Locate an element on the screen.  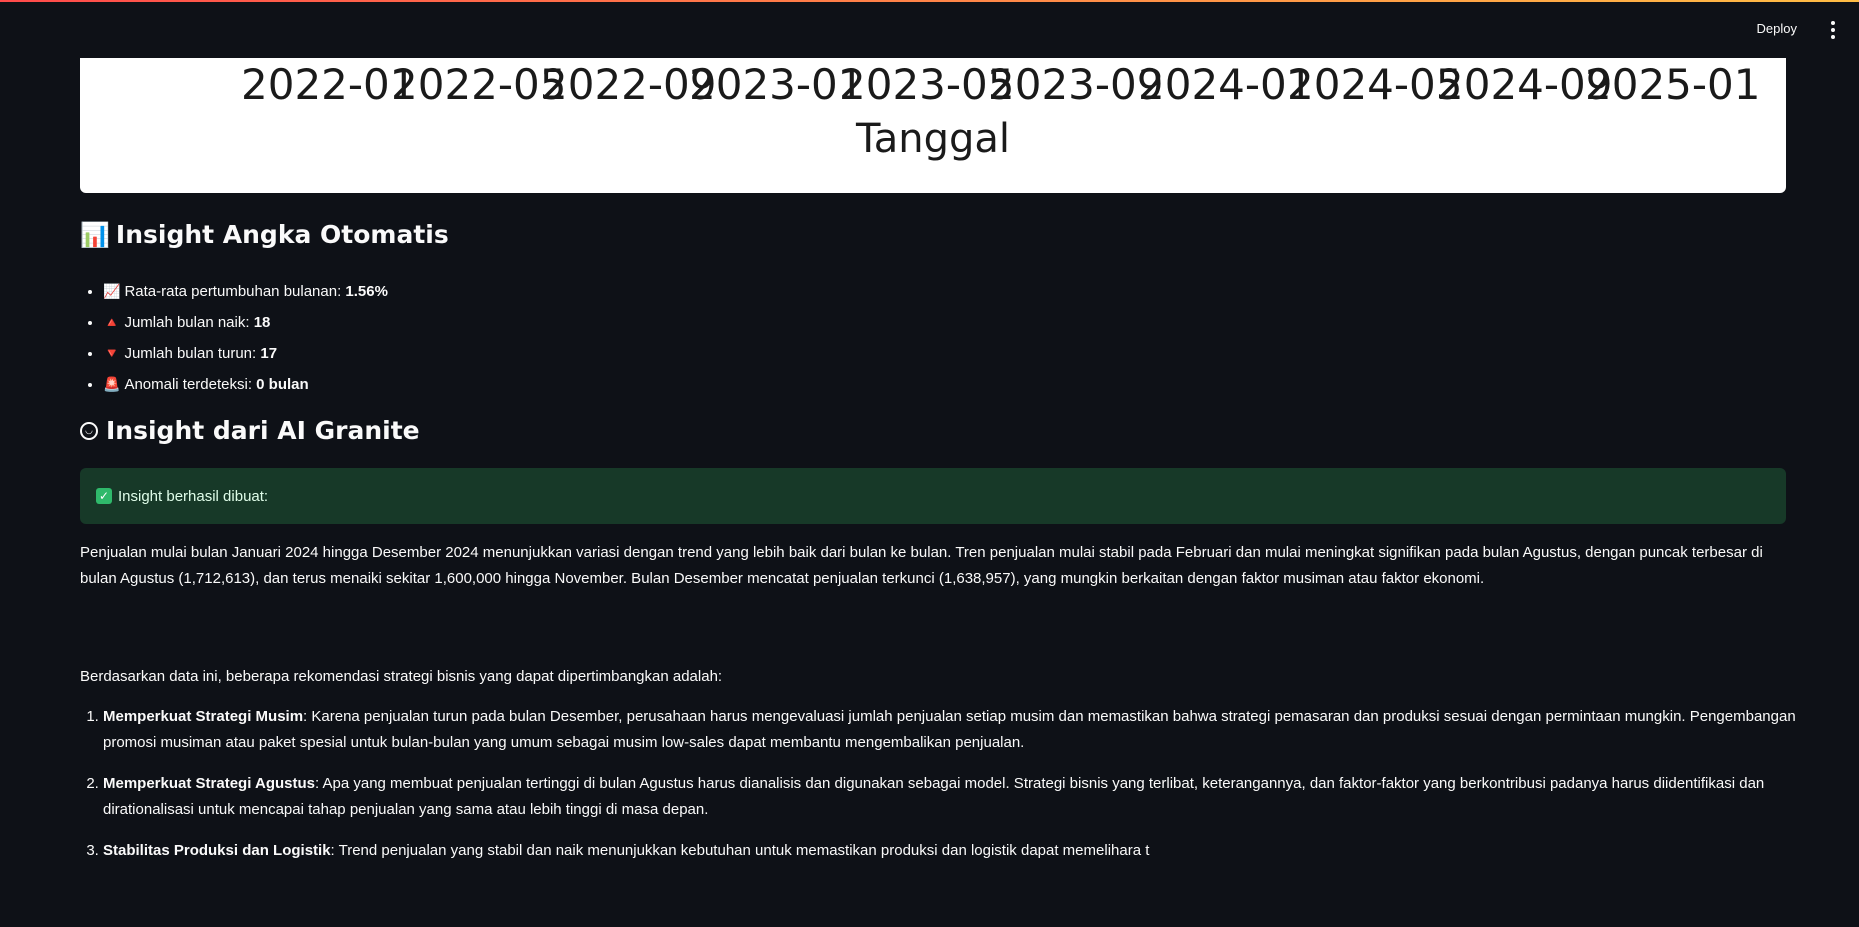
metric-label: Rata-rata pertumbuhan bulanan: is located at coordinates (235, 291).